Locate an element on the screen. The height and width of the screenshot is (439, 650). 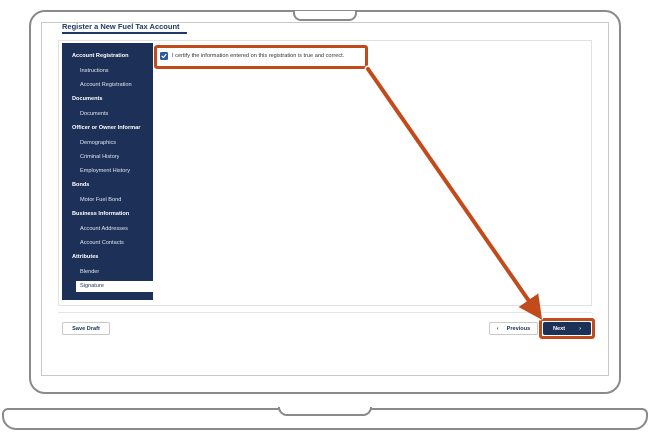
sidebar-section-account-registration: Account Registration is located at coordinates (112, 56).